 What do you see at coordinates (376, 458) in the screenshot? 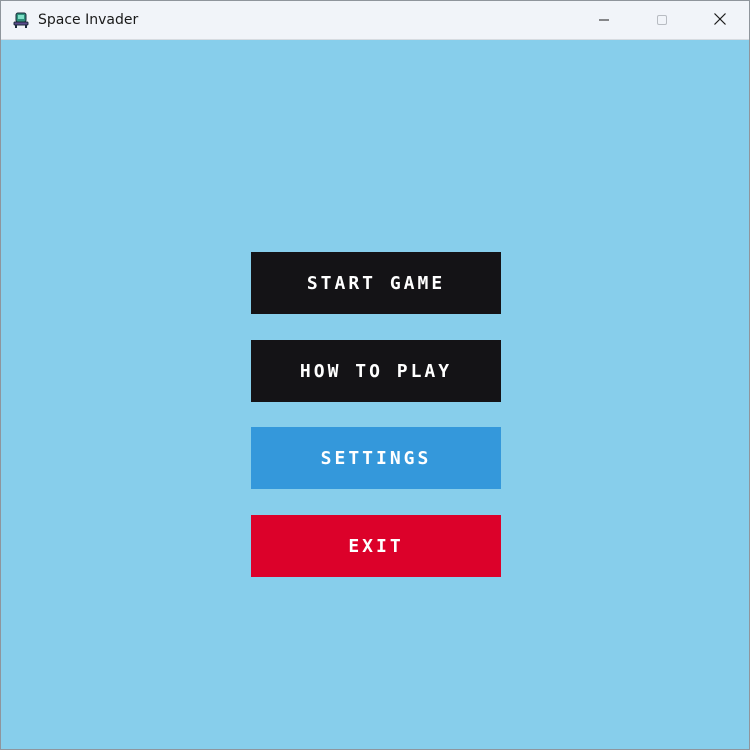
I see `settings-button: SETTINGS` at bounding box center [376, 458].